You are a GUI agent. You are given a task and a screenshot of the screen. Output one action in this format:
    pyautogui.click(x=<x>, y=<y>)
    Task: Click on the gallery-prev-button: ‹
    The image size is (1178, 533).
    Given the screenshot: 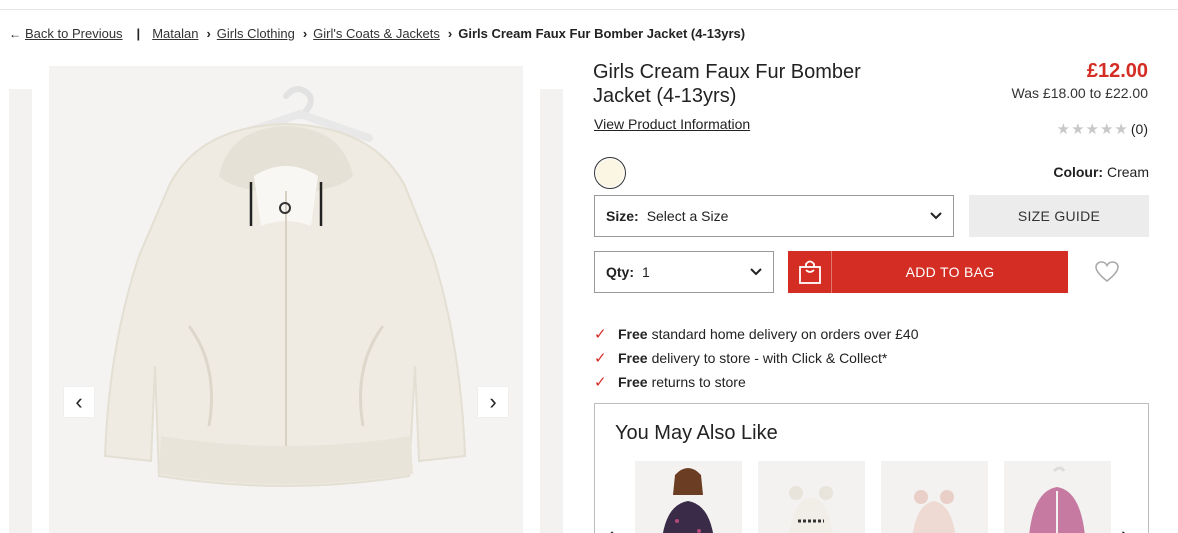 What is the action you would take?
    pyautogui.click(x=79, y=402)
    